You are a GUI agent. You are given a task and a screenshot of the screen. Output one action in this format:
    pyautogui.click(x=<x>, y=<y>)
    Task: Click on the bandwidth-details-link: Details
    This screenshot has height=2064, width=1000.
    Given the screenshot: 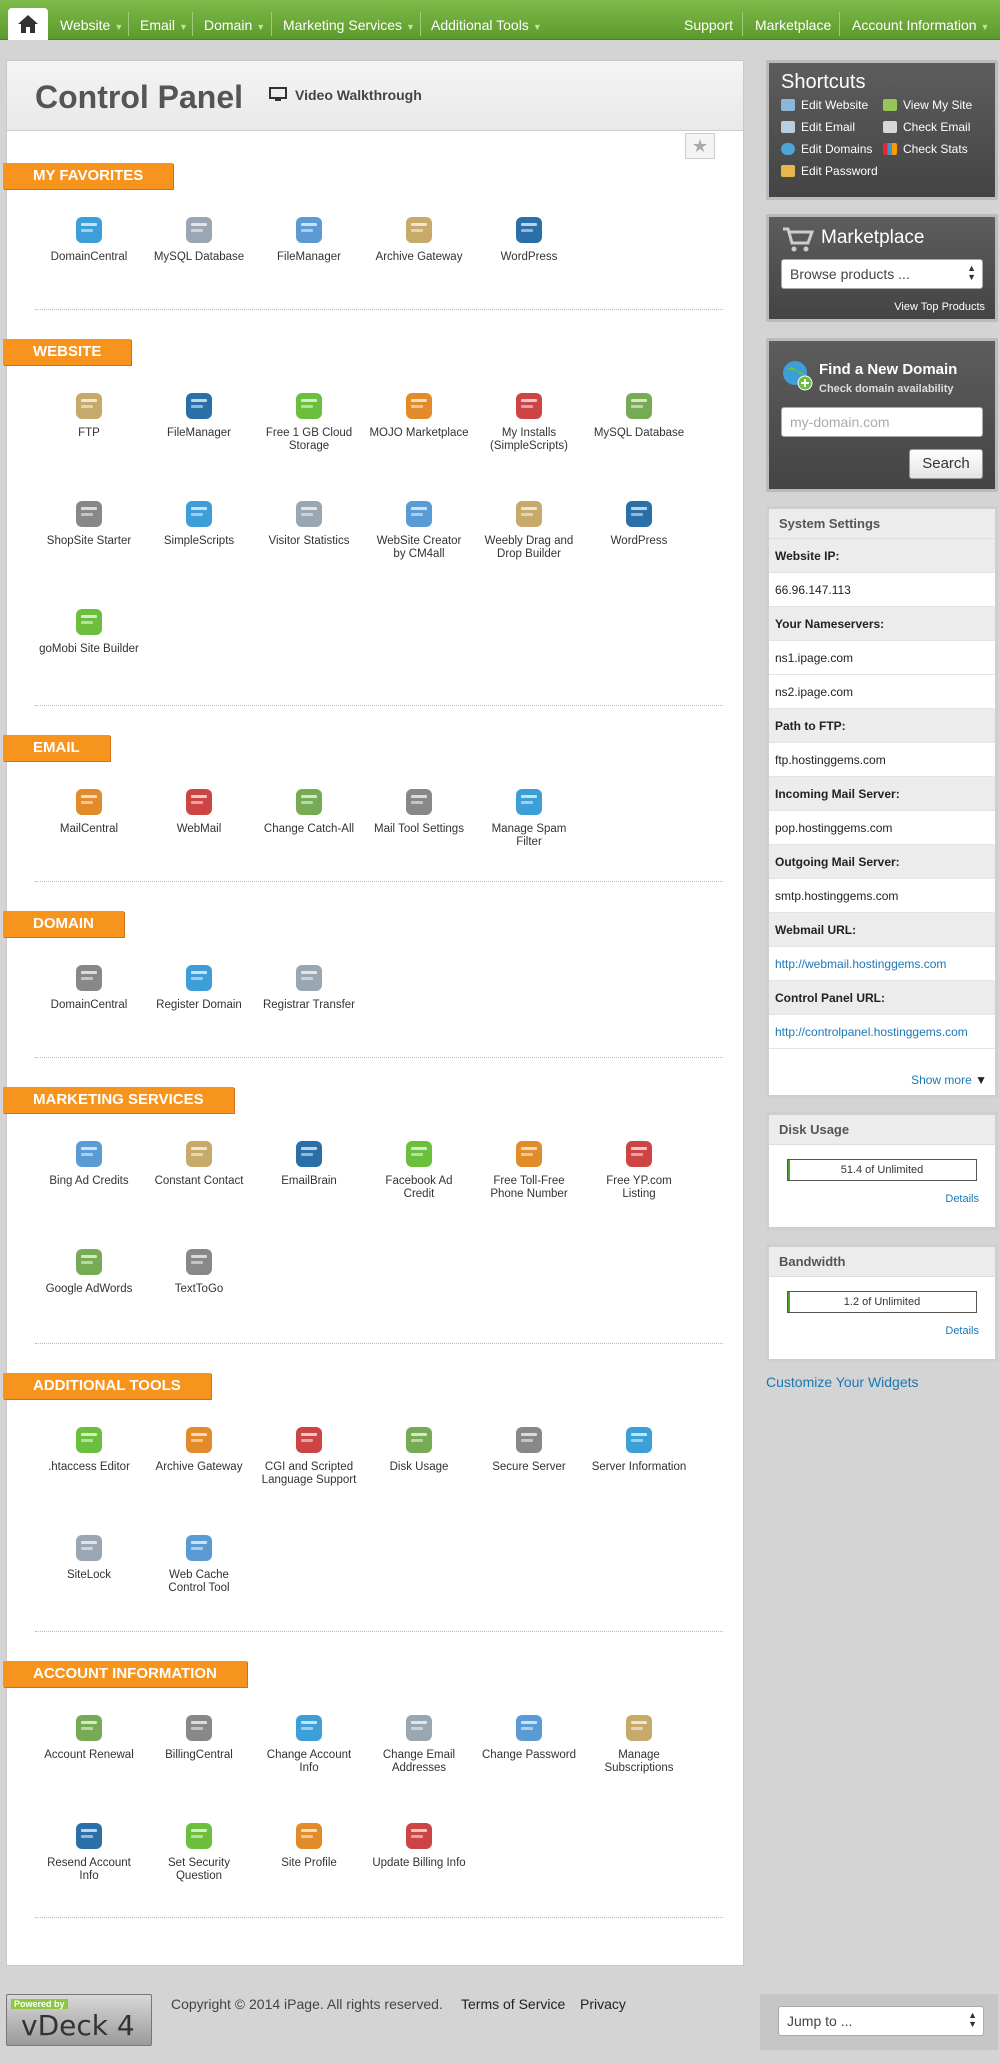 What is the action you would take?
    pyautogui.click(x=962, y=1331)
    